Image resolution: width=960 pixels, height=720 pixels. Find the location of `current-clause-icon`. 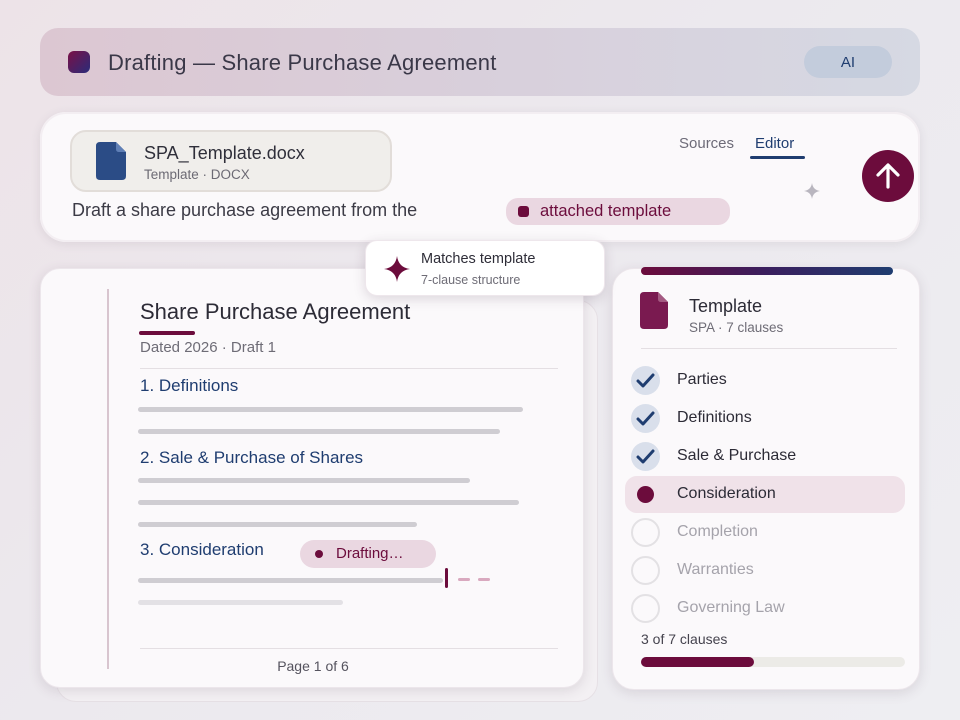

current-clause-icon is located at coordinates (645, 494).